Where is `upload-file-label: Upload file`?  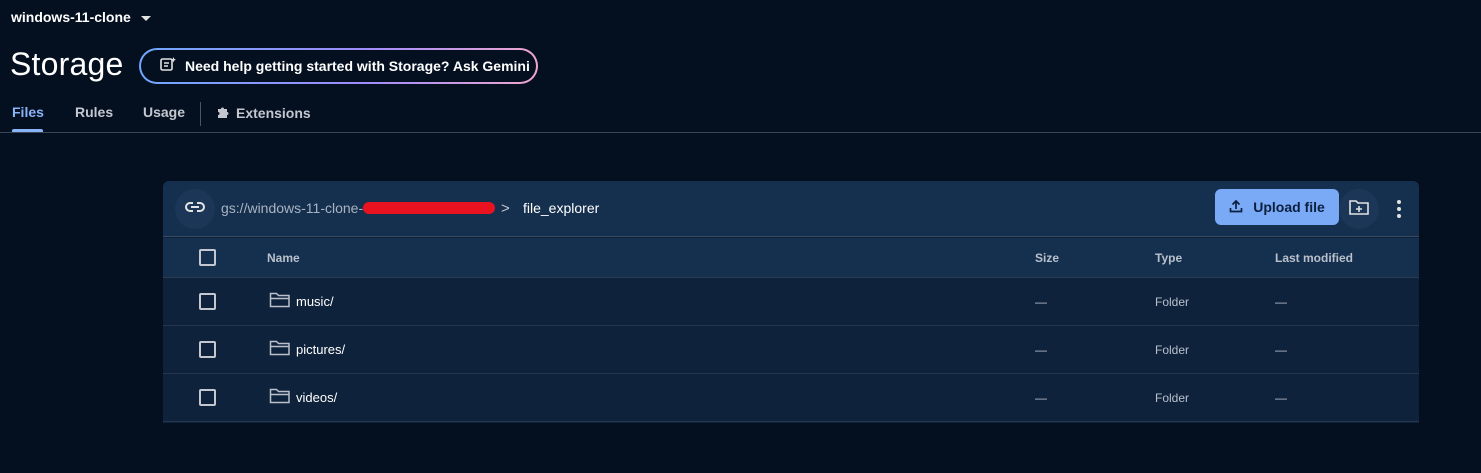
upload-file-label: Upload file is located at coordinates (1289, 207).